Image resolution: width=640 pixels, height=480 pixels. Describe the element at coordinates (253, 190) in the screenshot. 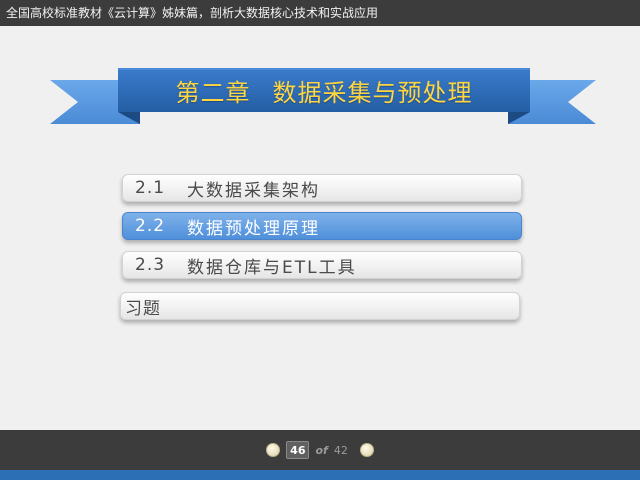

I see `menu-item-label: 大数据采集架构` at that location.